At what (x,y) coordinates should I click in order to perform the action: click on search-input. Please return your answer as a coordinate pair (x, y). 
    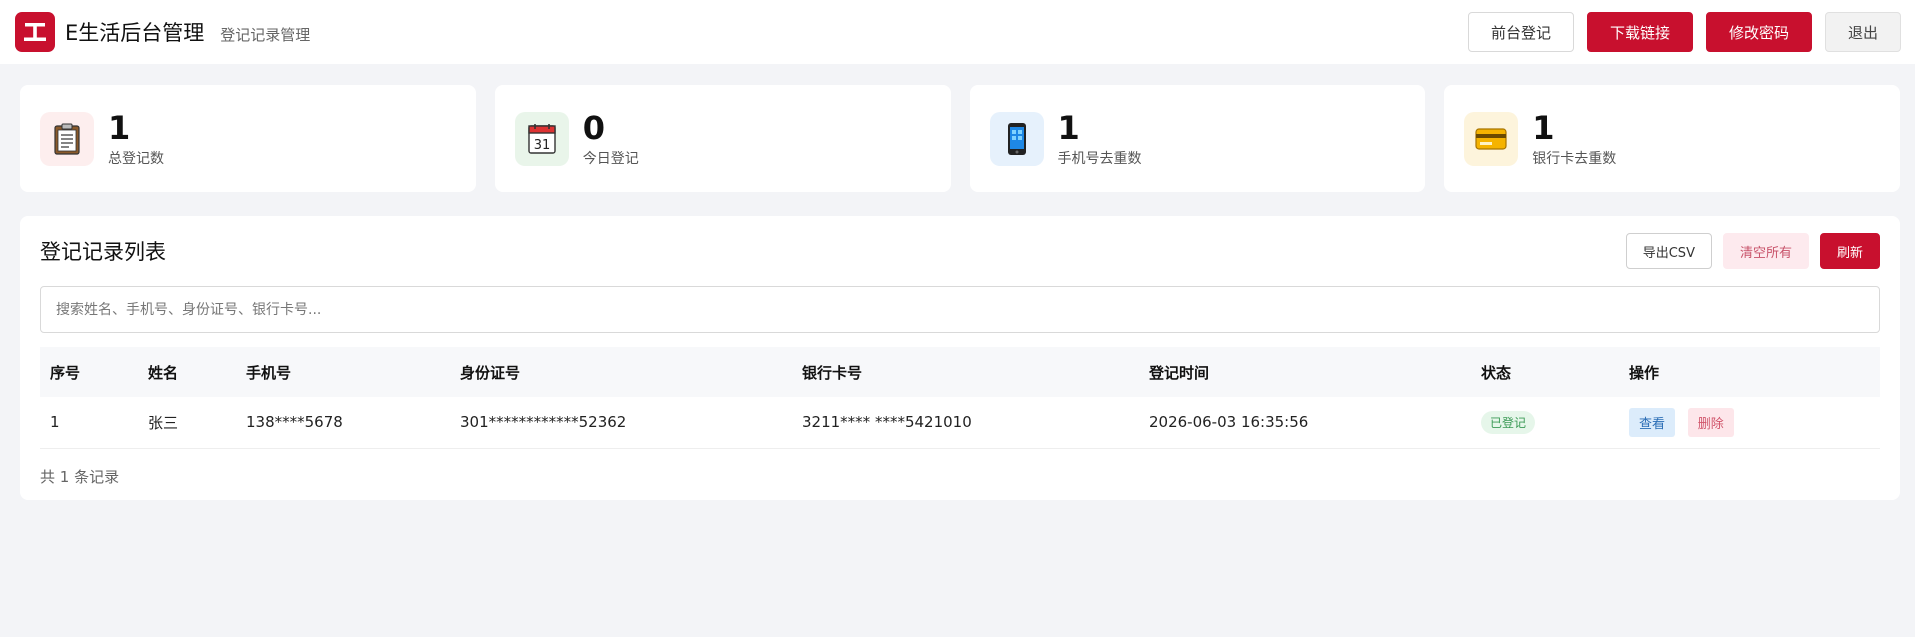
    Looking at the image, I should click on (960, 309).